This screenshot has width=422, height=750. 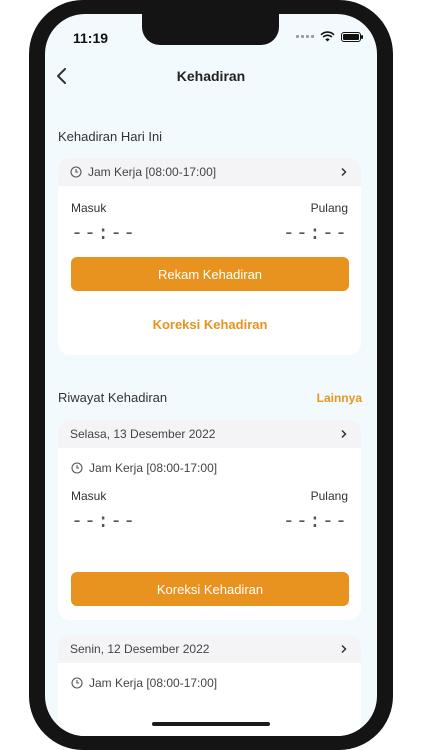 I want to click on section-title-today: Kehadiran Hari Ini, so click(x=110, y=136).